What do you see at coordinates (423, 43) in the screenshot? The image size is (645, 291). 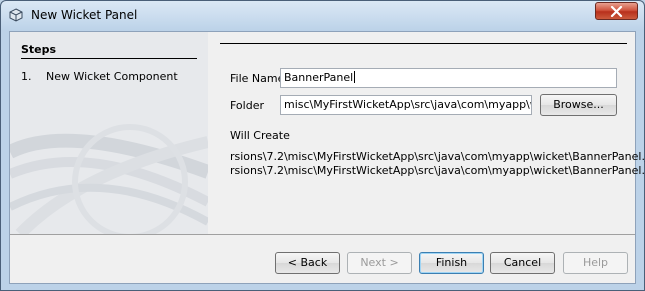 I see `content-divider` at bounding box center [423, 43].